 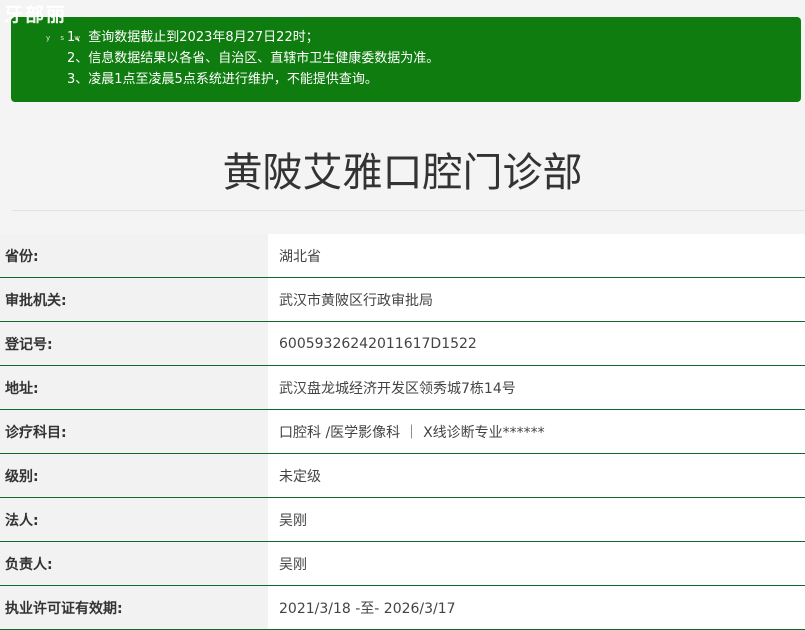 What do you see at coordinates (536, 519) in the screenshot?
I see `row-value-legal-person: 吴刚` at bounding box center [536, 519].